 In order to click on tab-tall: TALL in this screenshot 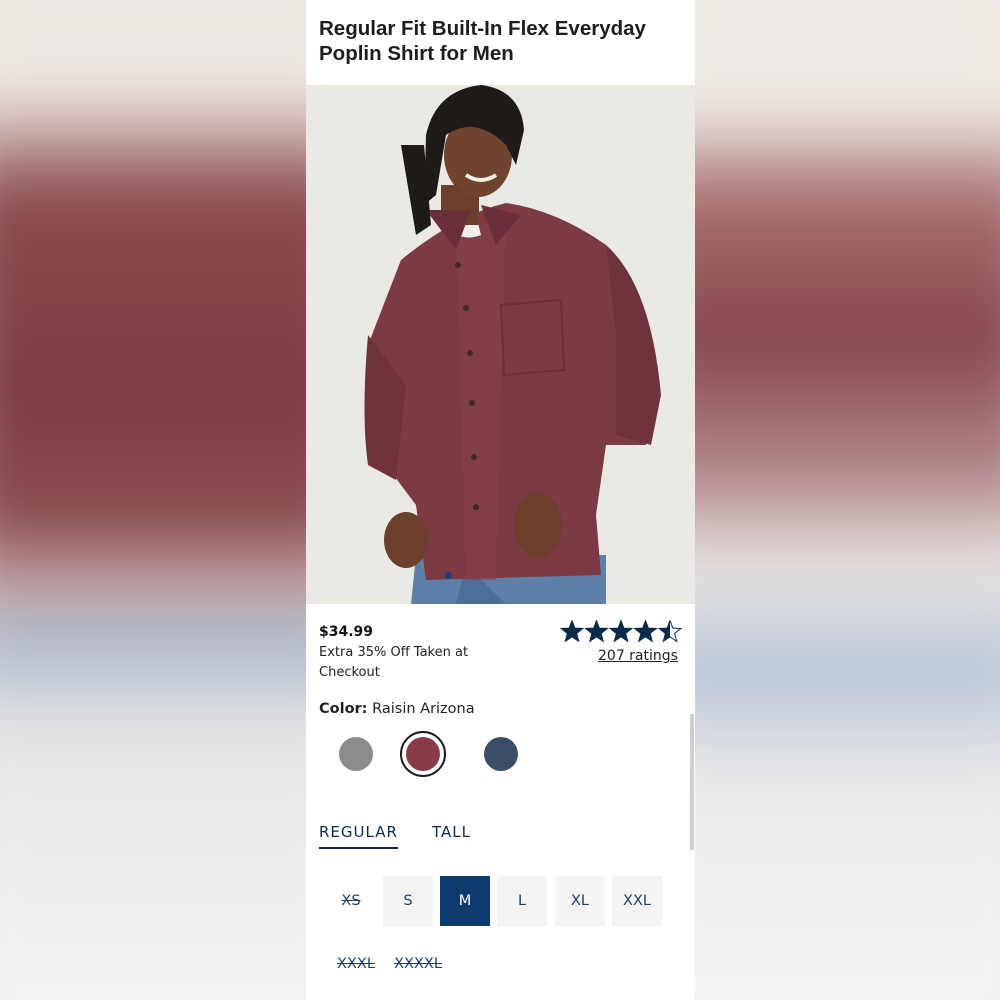, I will do `click(451, 835)`.